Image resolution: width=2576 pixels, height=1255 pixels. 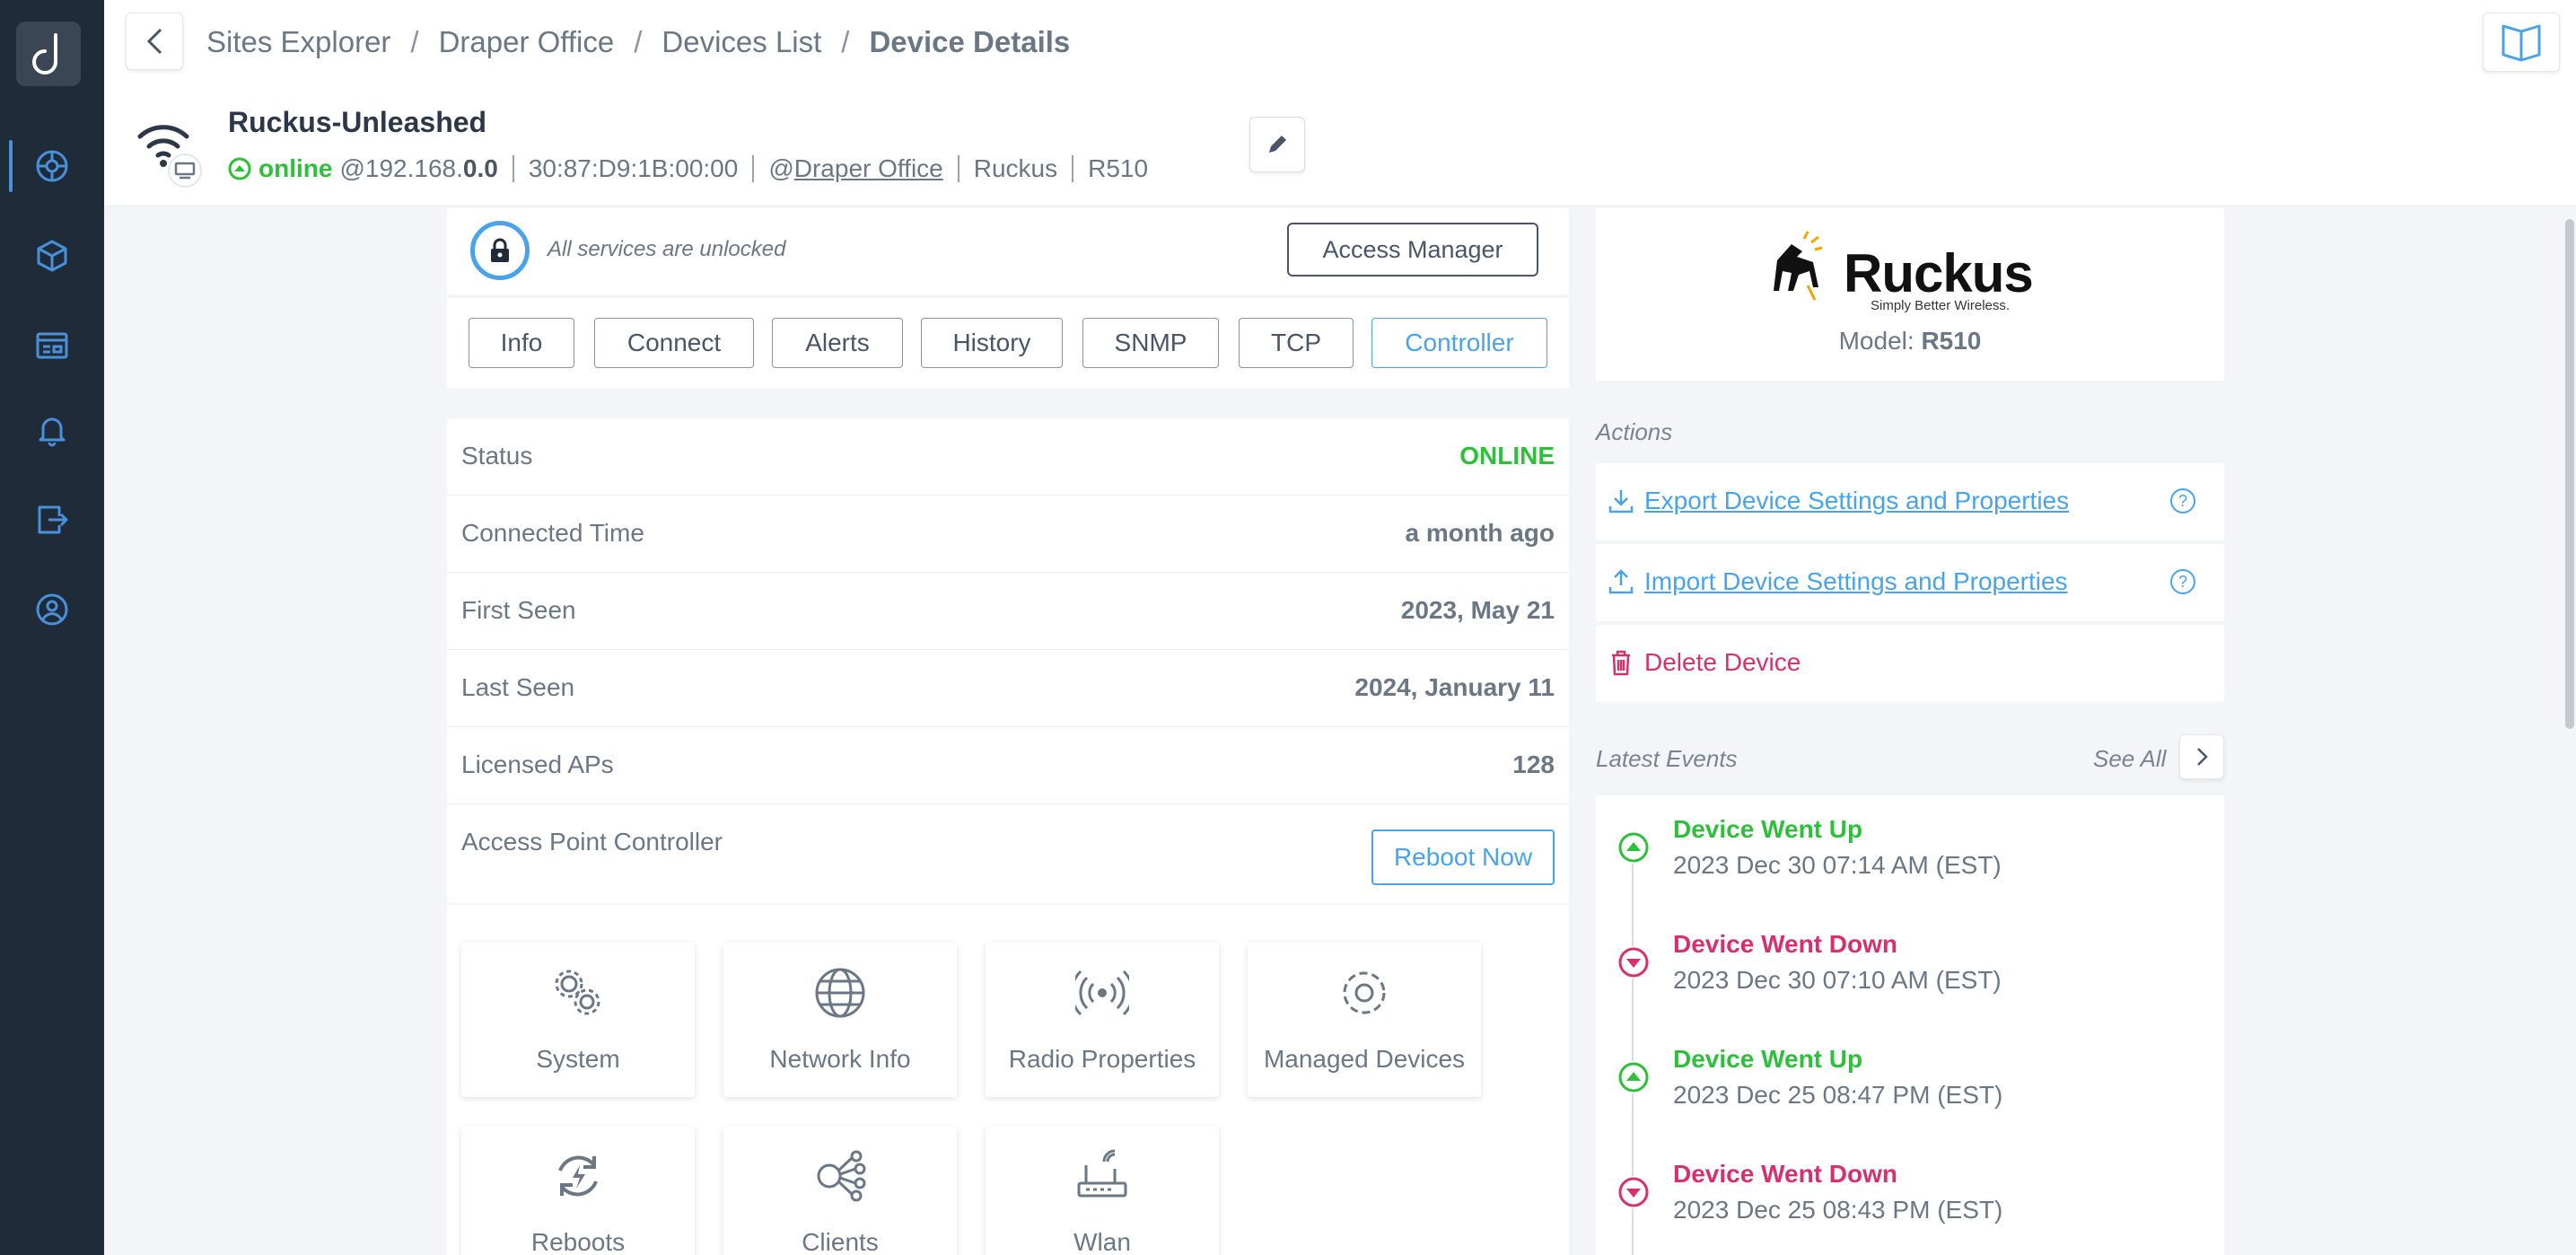 What do you see at coordinates (295, 168) in the screenshot?
I see `device-status: online` at bounding box center [295, 168].